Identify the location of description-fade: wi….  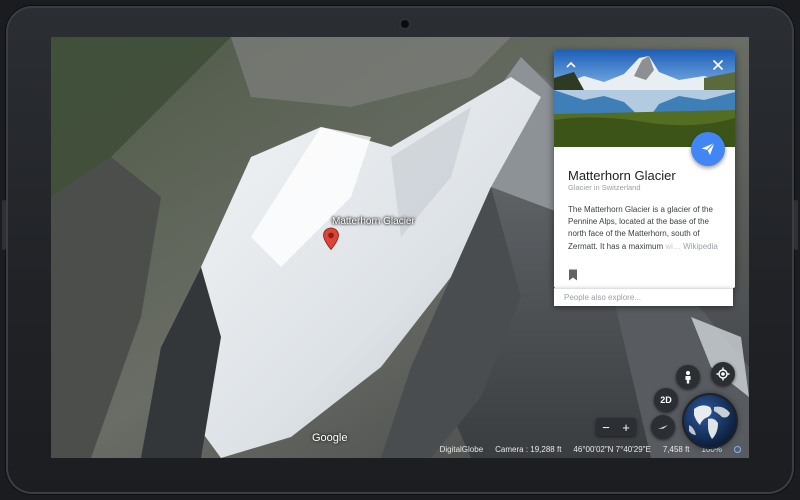
(673, 246).